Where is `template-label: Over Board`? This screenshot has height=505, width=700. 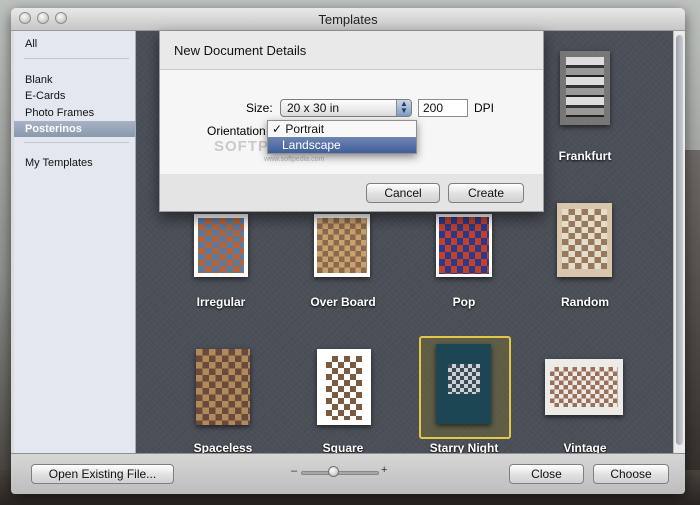
template-label: Over Board is located at coordinates (343, 302).